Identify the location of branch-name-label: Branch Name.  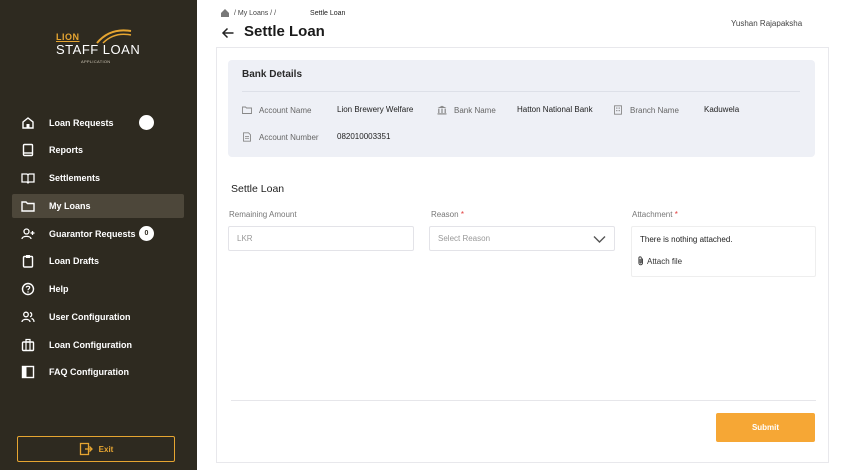
(646, 110).